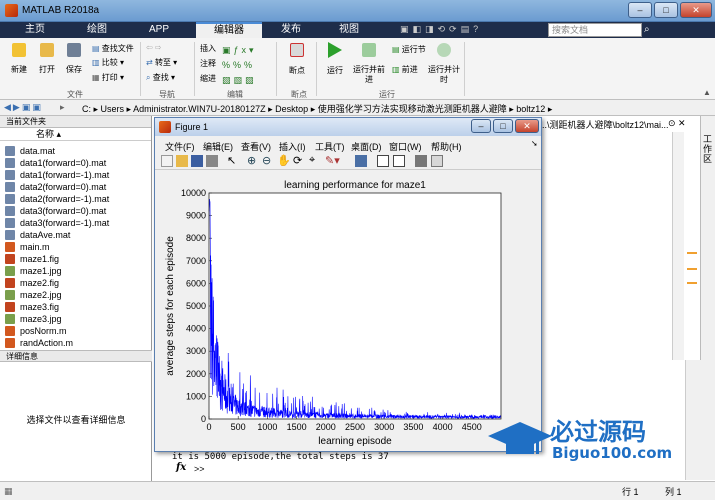  I want to click on tab-editor: 编辑器, so click(229, 30).